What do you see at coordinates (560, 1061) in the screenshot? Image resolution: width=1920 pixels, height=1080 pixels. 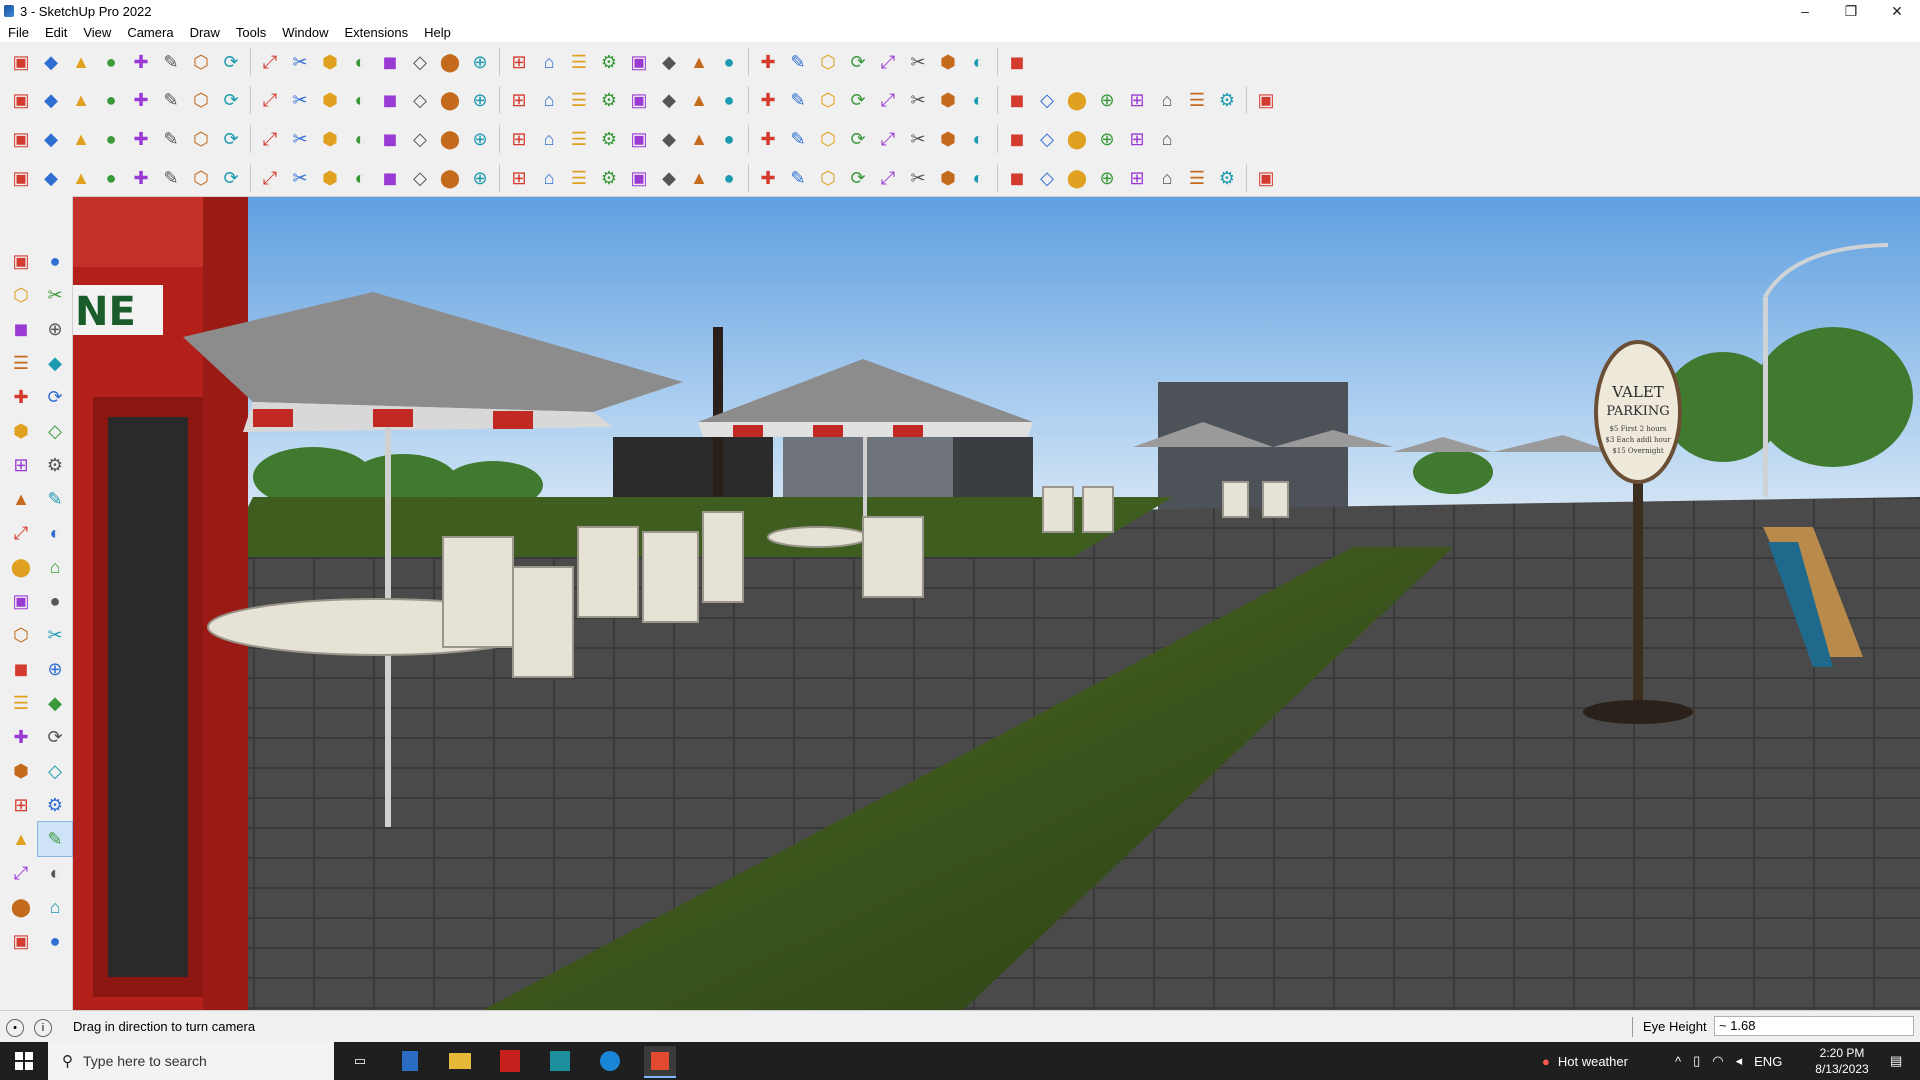 I see `3dsmax-icon` at bounding box center [560, 1061].